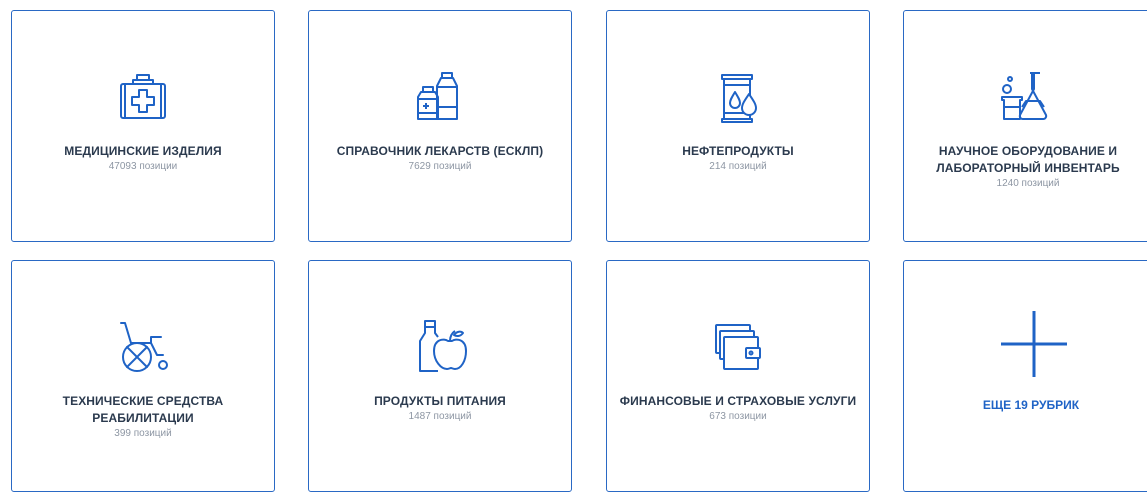  Describe the element at coordinates (440, 401) in the screenshot. I see `category-title: ПРОДУКТЫ ПИТАНИЯ` at that location.